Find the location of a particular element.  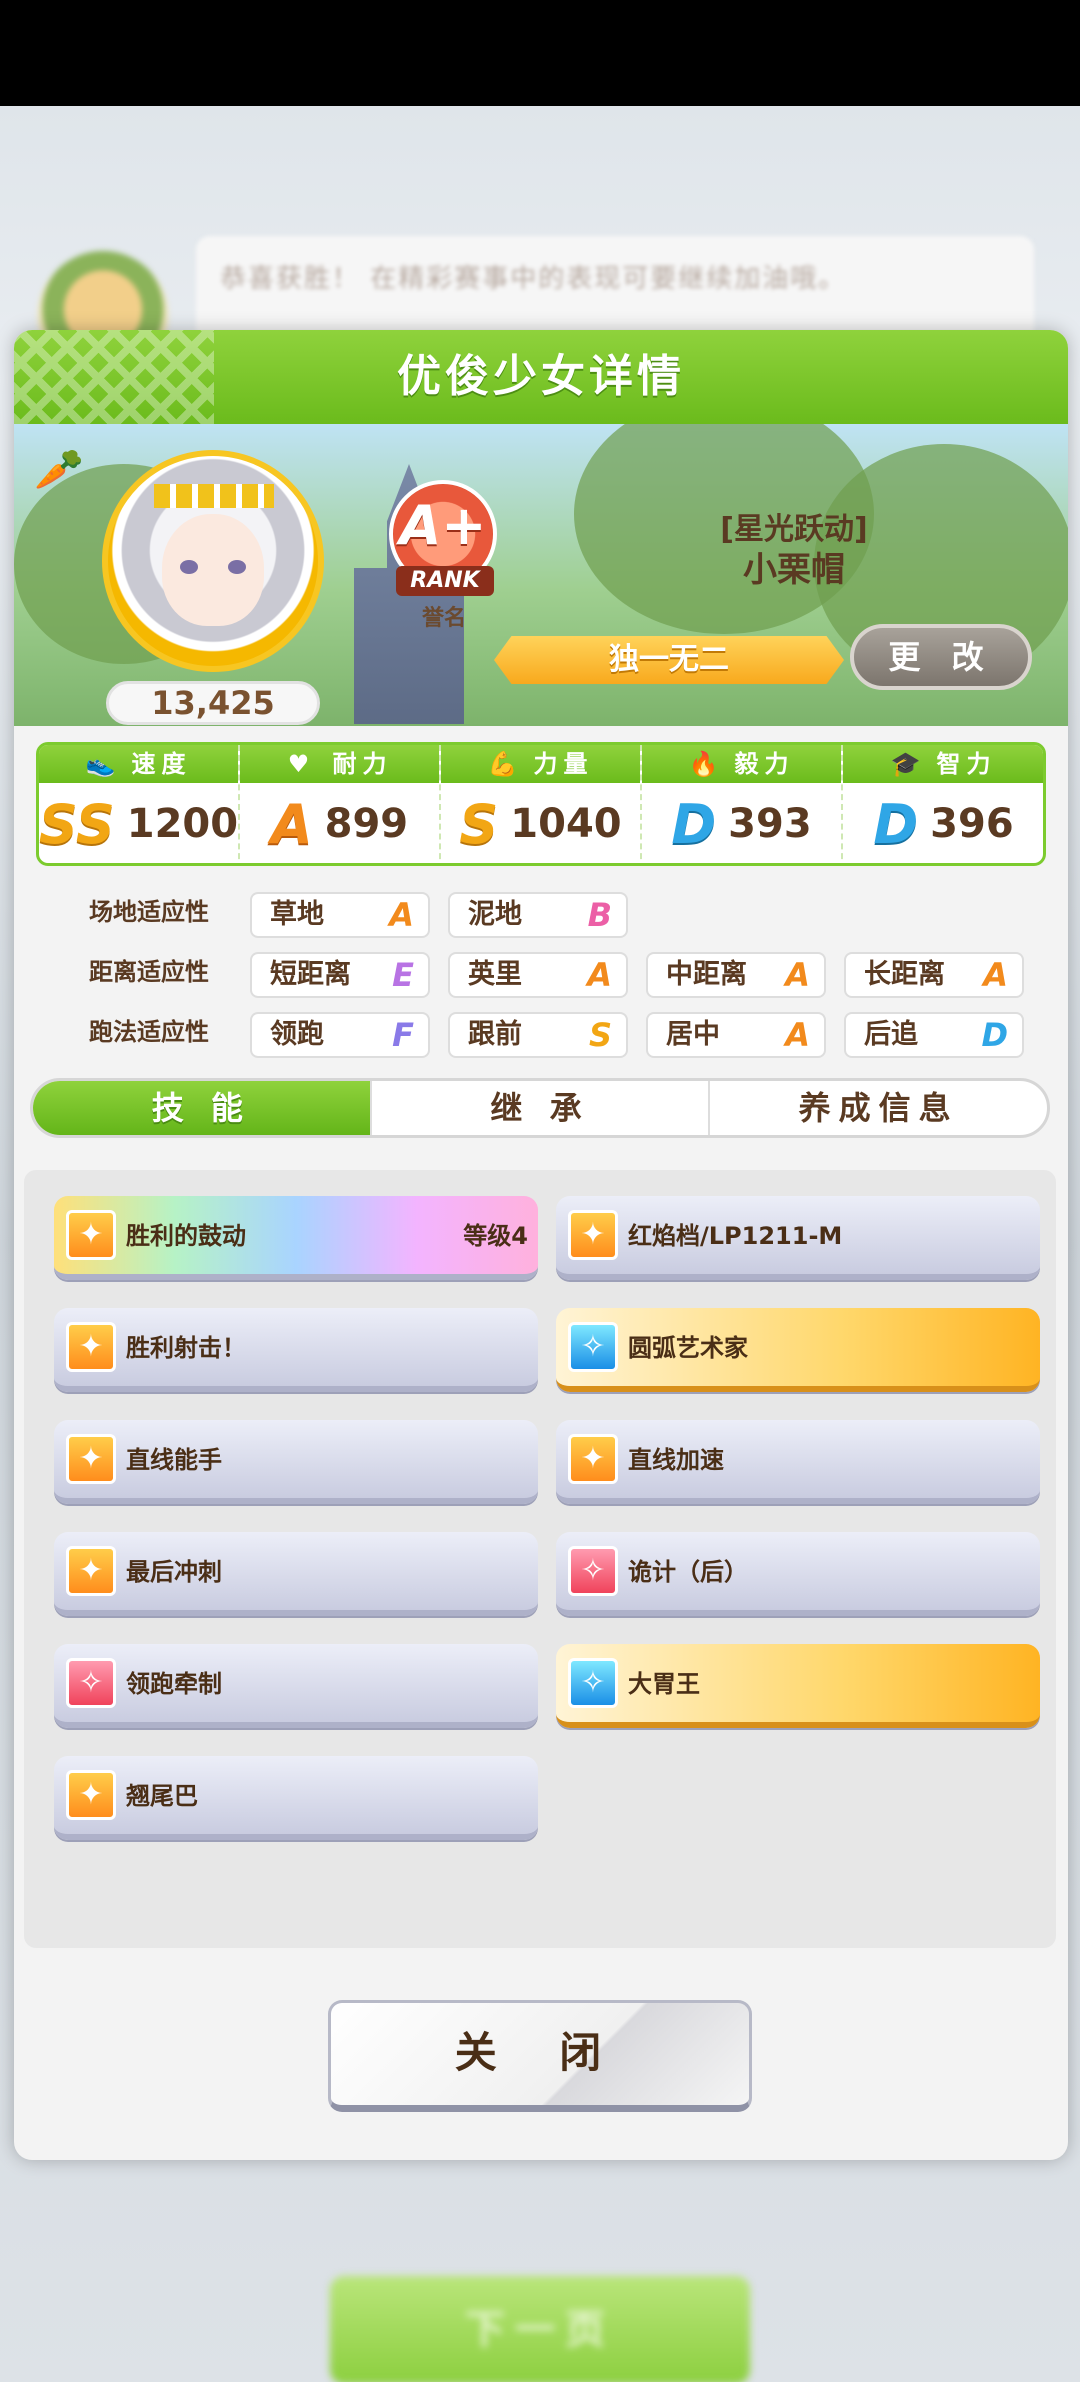

aptitude-late-surger: 居中 A is located at coordinates (736, 1035).